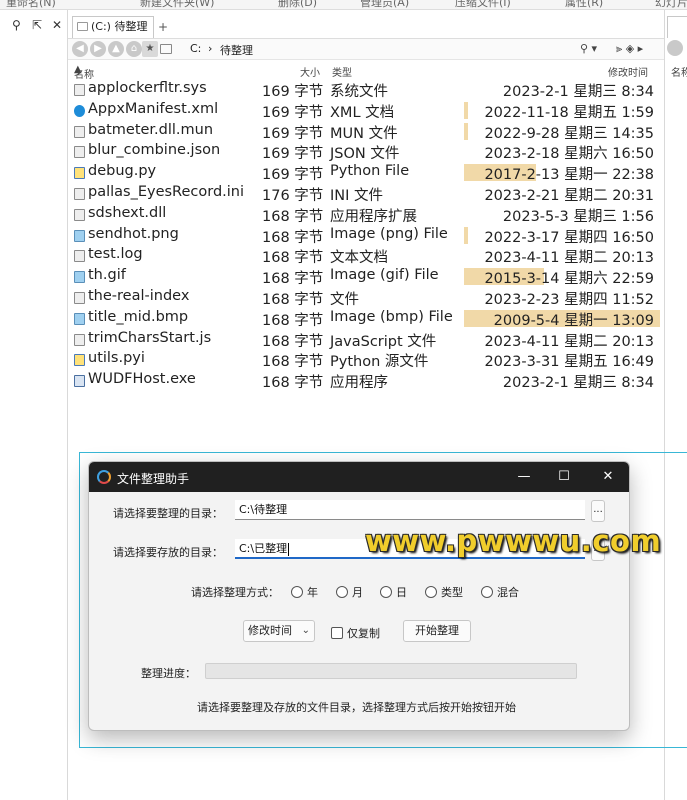 Image resolution: width=687 pixels, height=800 pixels. What do you see at coordinates (384, 4) in the screenshot?
I see `toolbar-admin-button: 管理员(A)` at bounding box center [384, 4].